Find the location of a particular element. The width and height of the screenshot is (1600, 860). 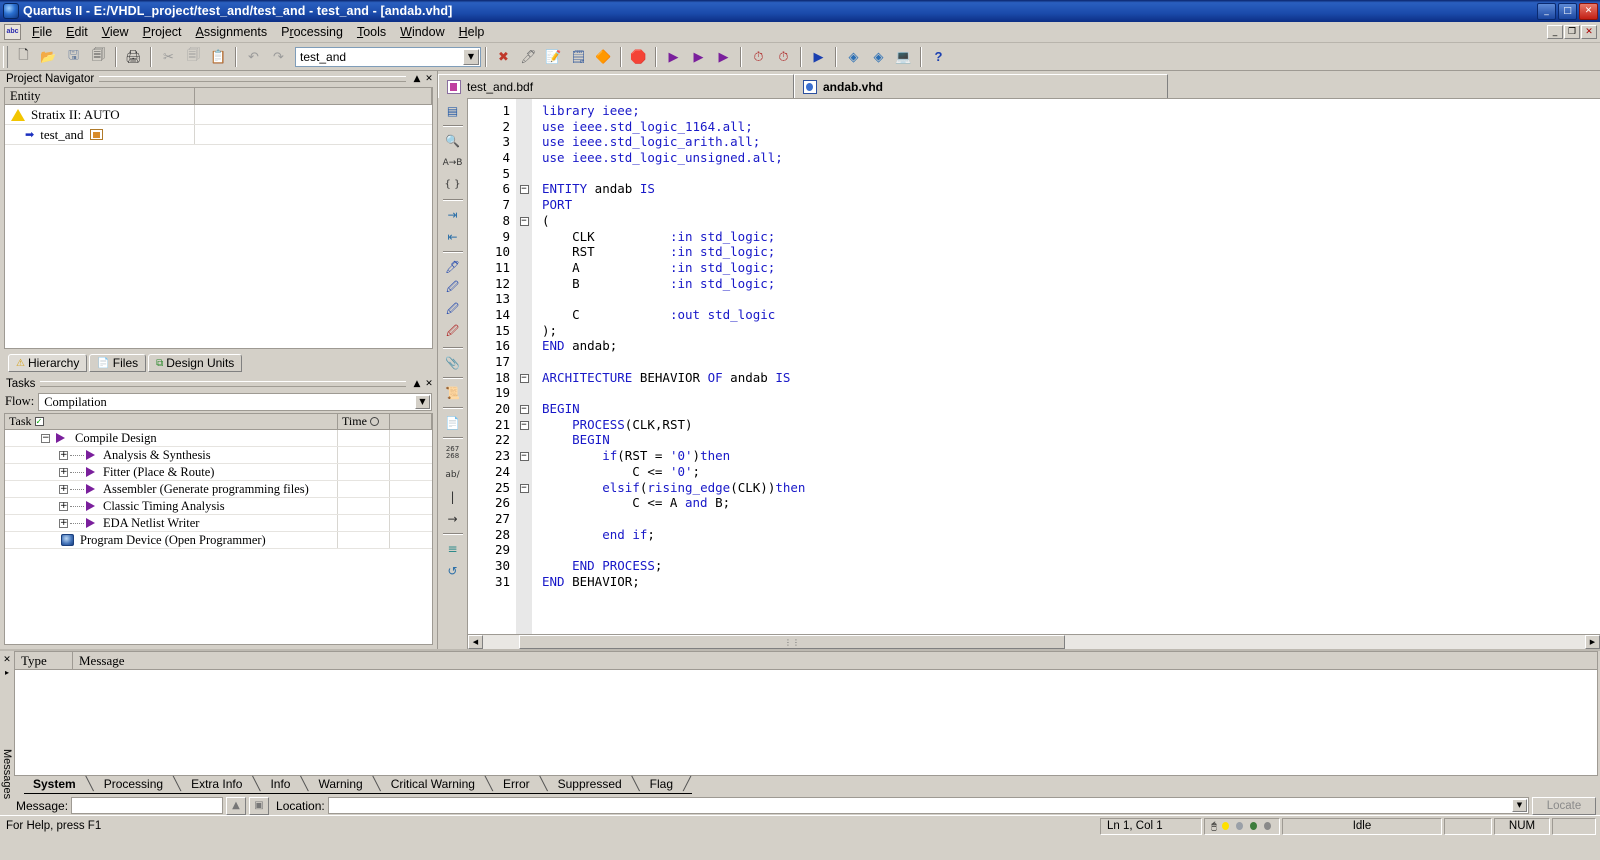

messages-tab-info: Info is located at coordinates (280, 785).